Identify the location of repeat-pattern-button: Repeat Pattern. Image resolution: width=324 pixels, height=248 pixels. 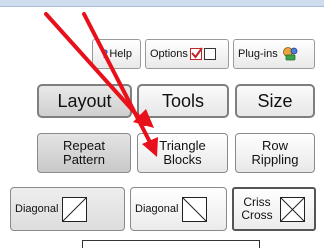
(84, 153).